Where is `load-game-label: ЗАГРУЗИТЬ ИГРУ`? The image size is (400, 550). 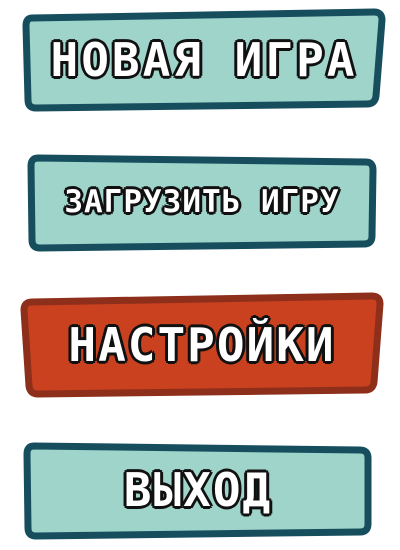 load-game-label: ЗАГРУЗИТЬ ИГРУ is located at coordinates (202, 202).